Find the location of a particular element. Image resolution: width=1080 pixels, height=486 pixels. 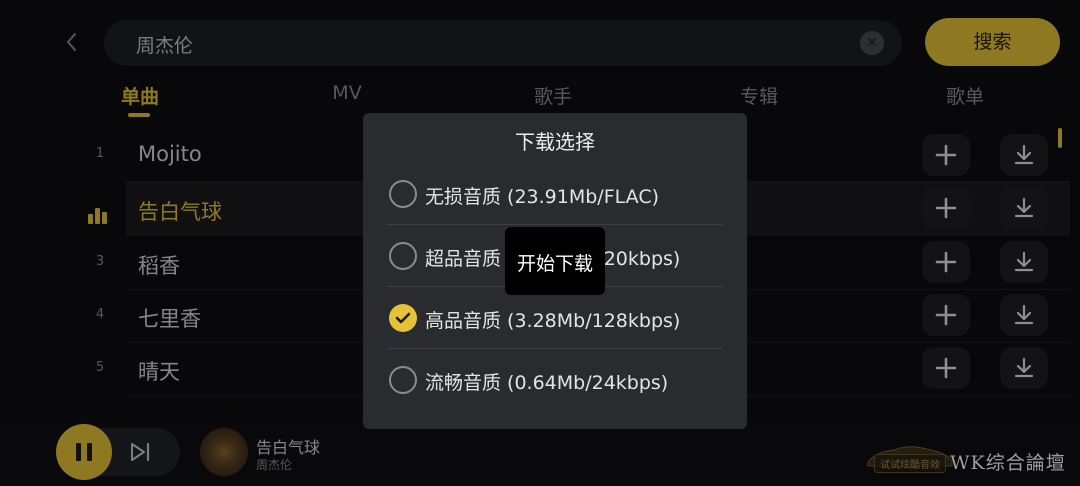

checkmark-icon is located at coordinates (403, 318).